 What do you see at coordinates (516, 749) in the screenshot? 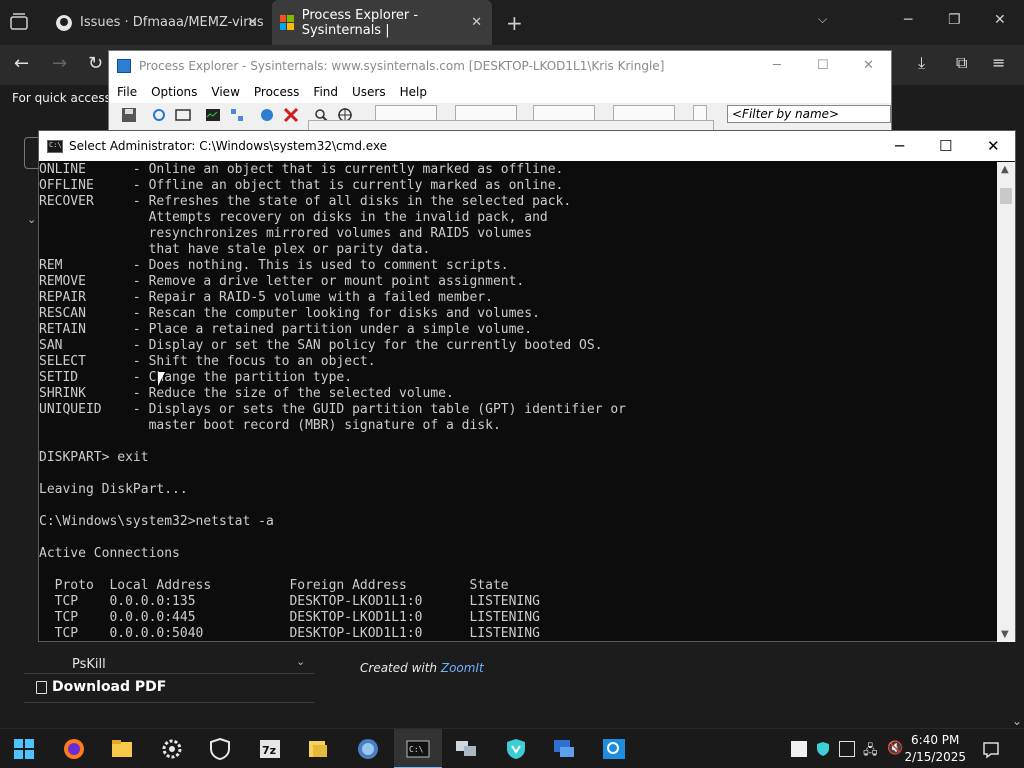
I see `vpn-icon` at bounding box center [516, 749].